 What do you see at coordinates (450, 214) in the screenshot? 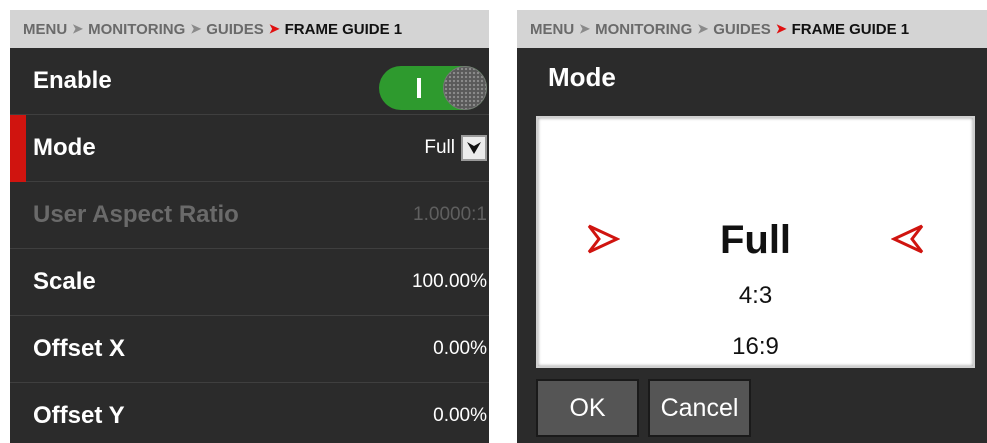
I see `user-aspect-ratio-value: 1.0000:1` at bounding box center [450, 214].